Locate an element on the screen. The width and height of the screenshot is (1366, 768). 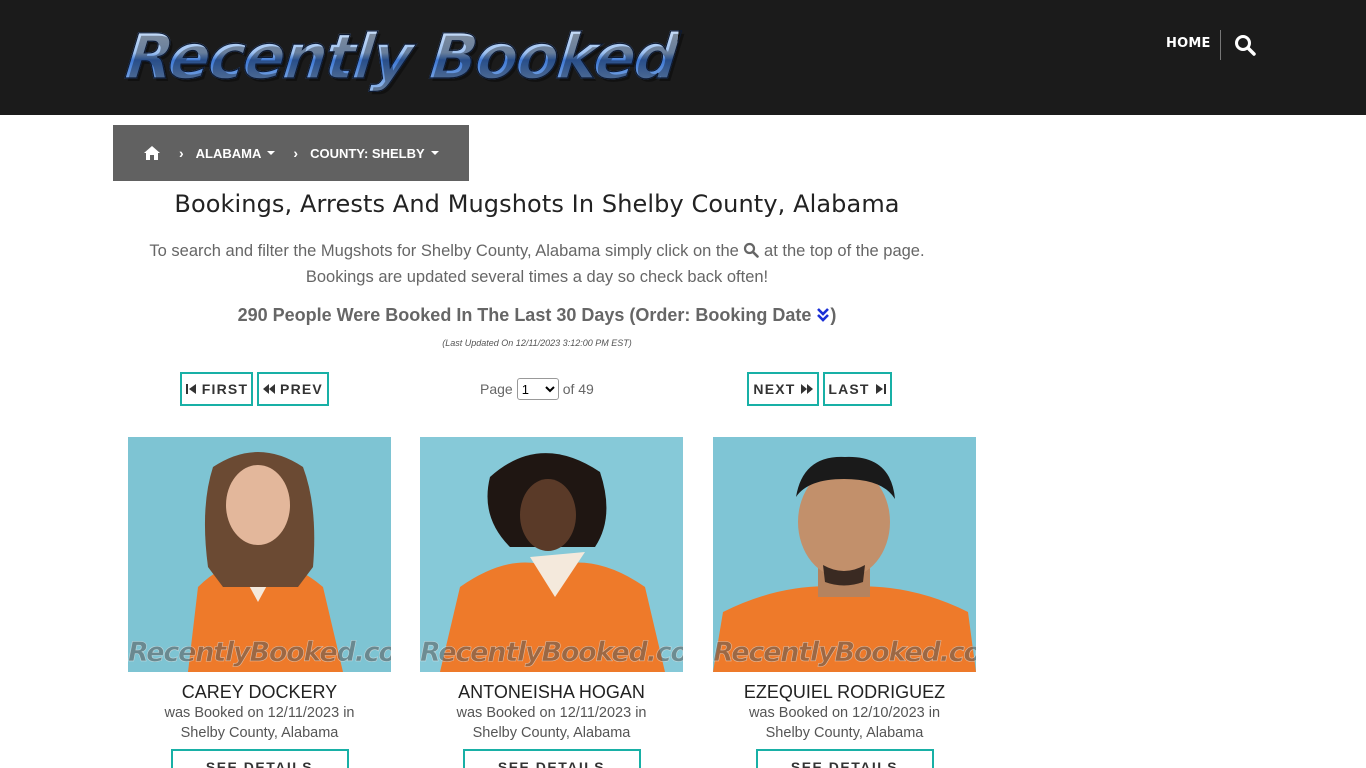
sort-descending-icon is located at coordinates (823, 315).